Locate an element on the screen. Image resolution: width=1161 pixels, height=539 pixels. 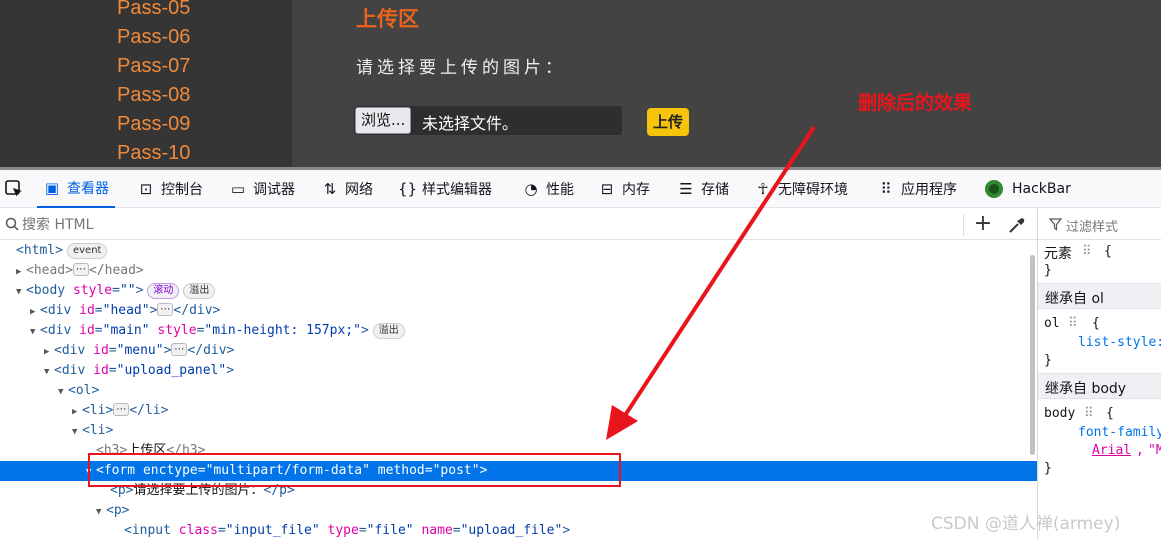
tab-storage: ☰ 存储 is located at coordinates (703, 189).